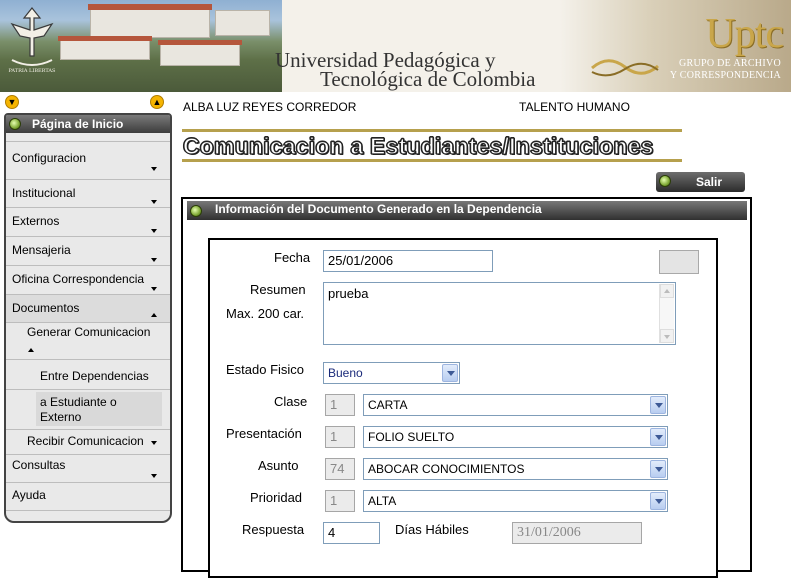 The image size is (791, 578). I want to click on resumen-hint: Max. 200 car., so click(265, 313).